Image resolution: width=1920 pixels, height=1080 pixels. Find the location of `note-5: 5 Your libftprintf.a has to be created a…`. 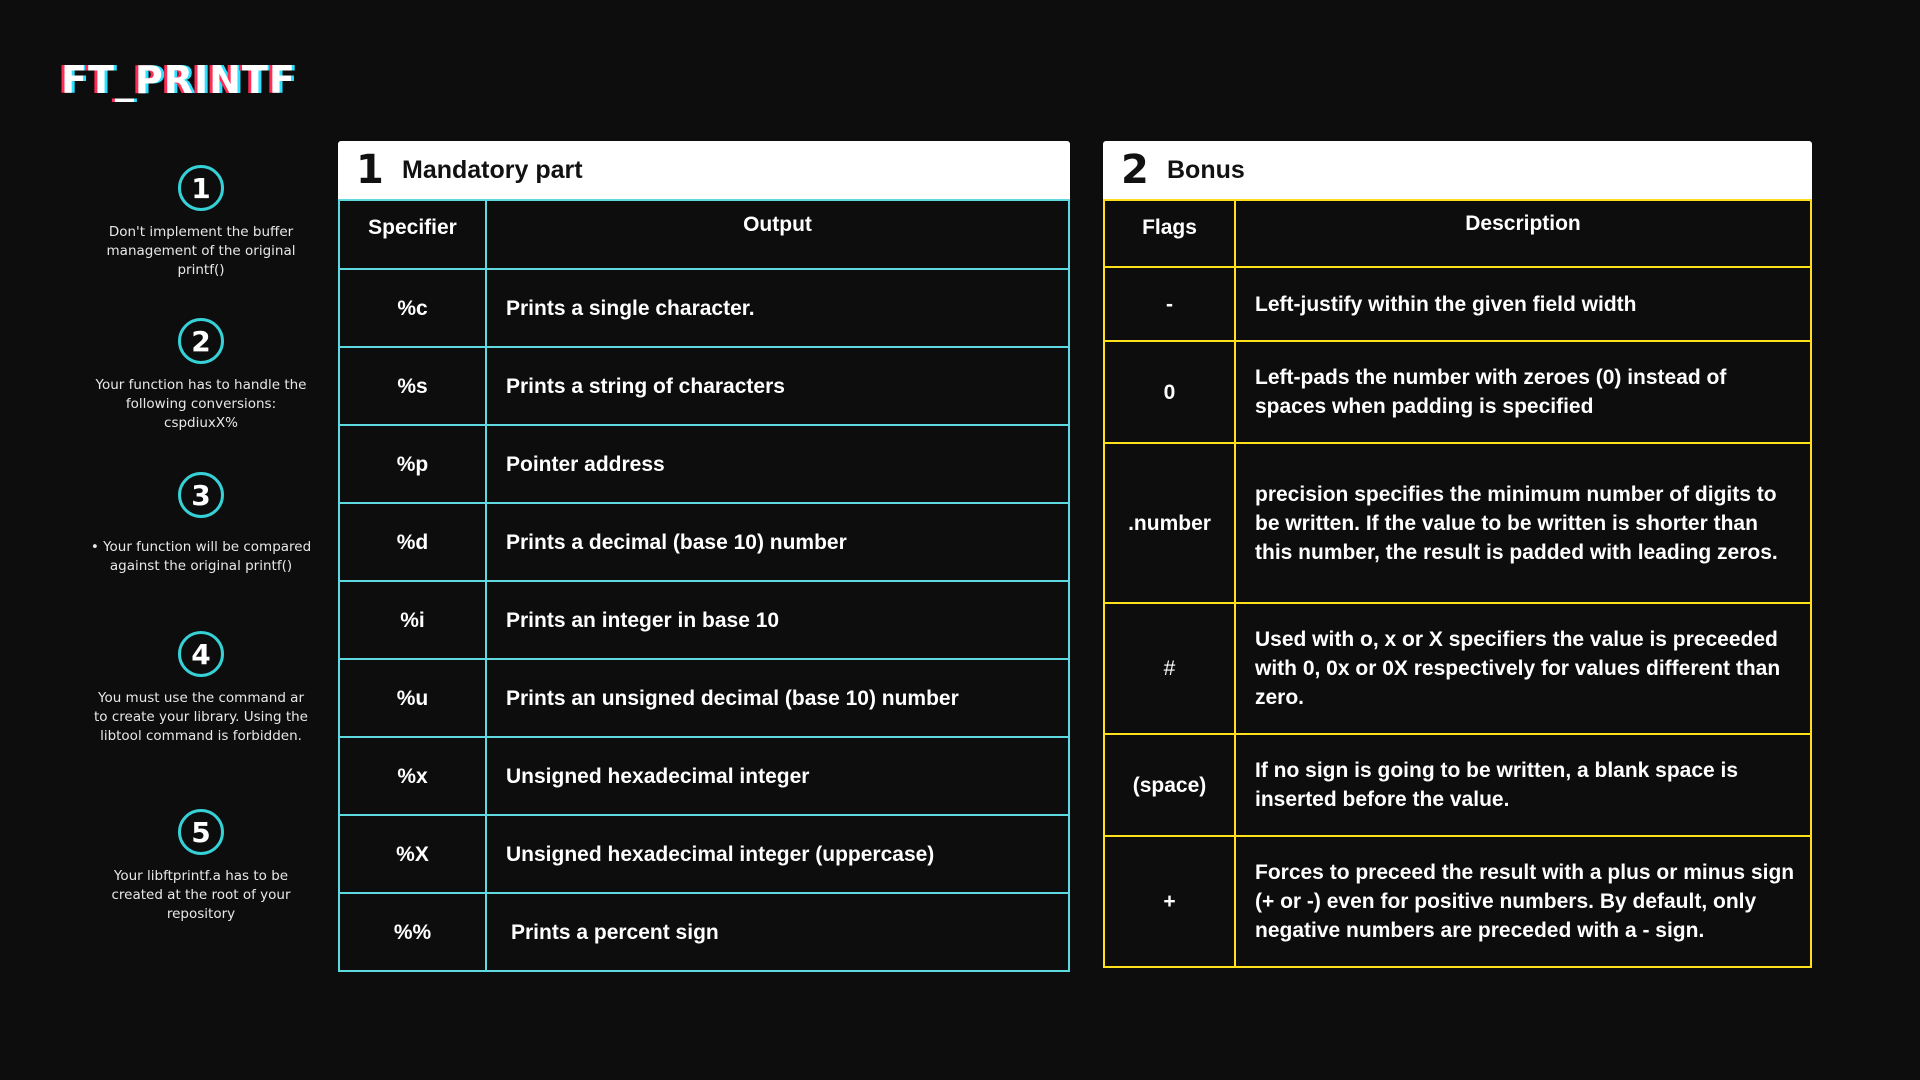

note-5: 5 Your libftprintf.a has to be created a… is located at coordinates (201, 866).